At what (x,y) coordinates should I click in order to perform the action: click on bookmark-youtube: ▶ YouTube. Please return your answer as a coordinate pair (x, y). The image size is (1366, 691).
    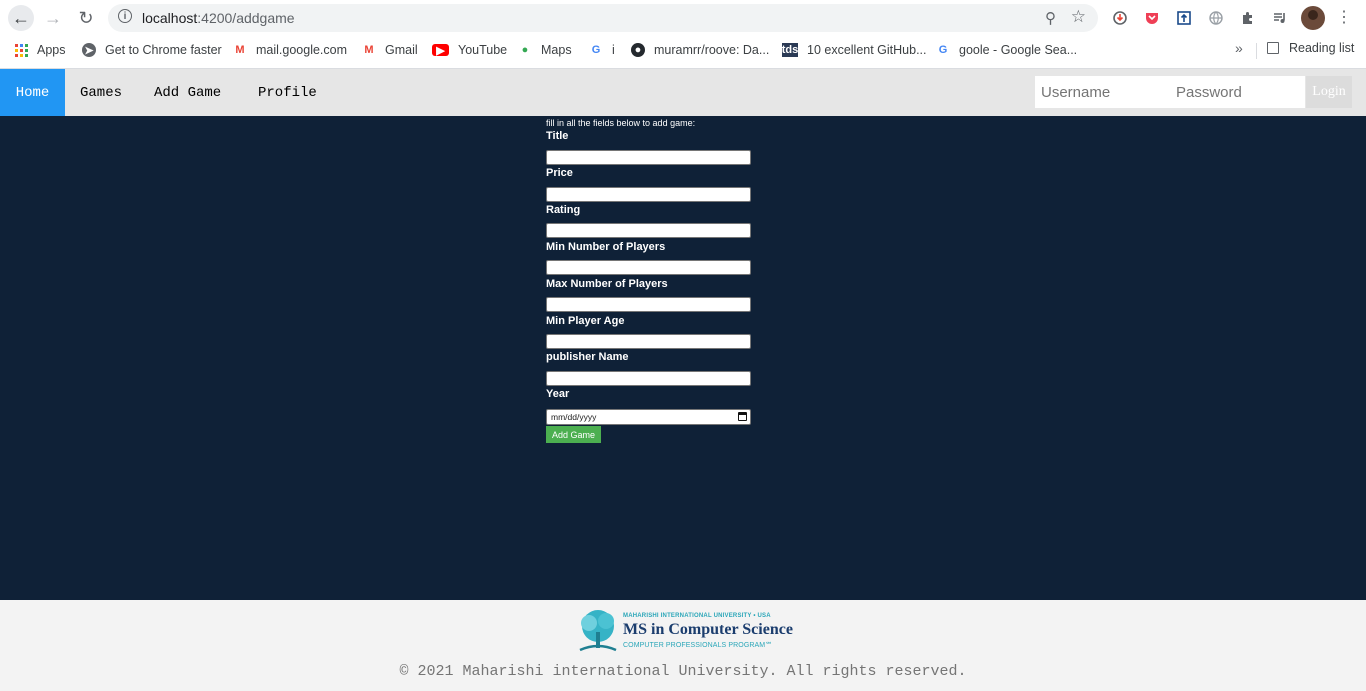
    Looking at the image, I should click on (469, 50).